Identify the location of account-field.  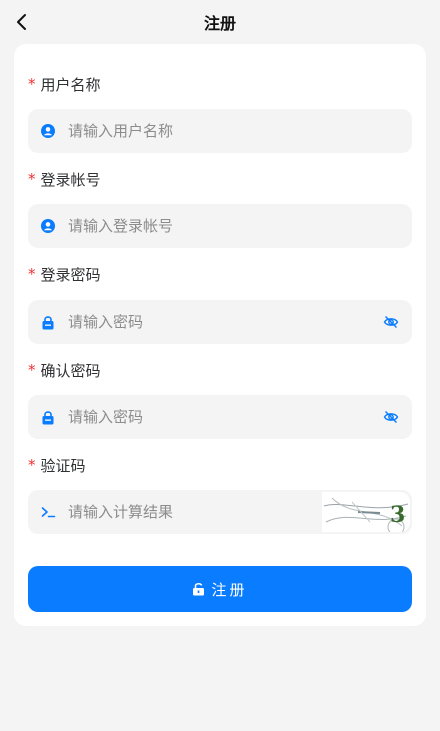
(220, 226).